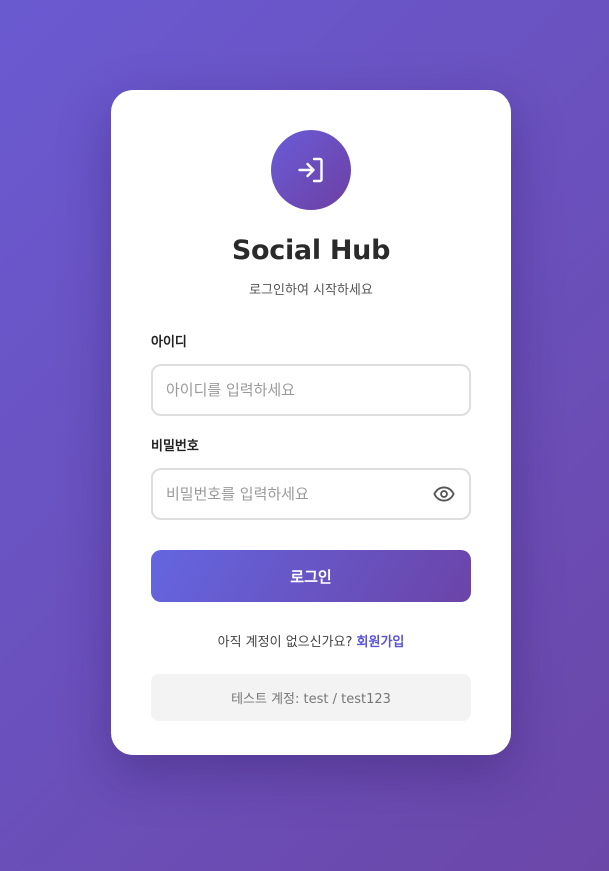 This screenshot has height=871, width=609. I want to click on signup-row: 아직 계정이 없으신가요? 회원가입, so click(311, 643).